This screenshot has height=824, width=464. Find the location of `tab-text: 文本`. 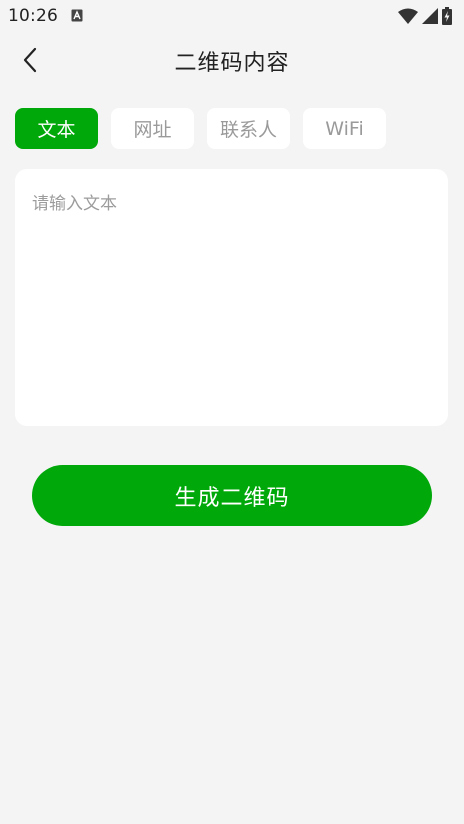

tab-text: 文本 is located at coordinates (56, 128).